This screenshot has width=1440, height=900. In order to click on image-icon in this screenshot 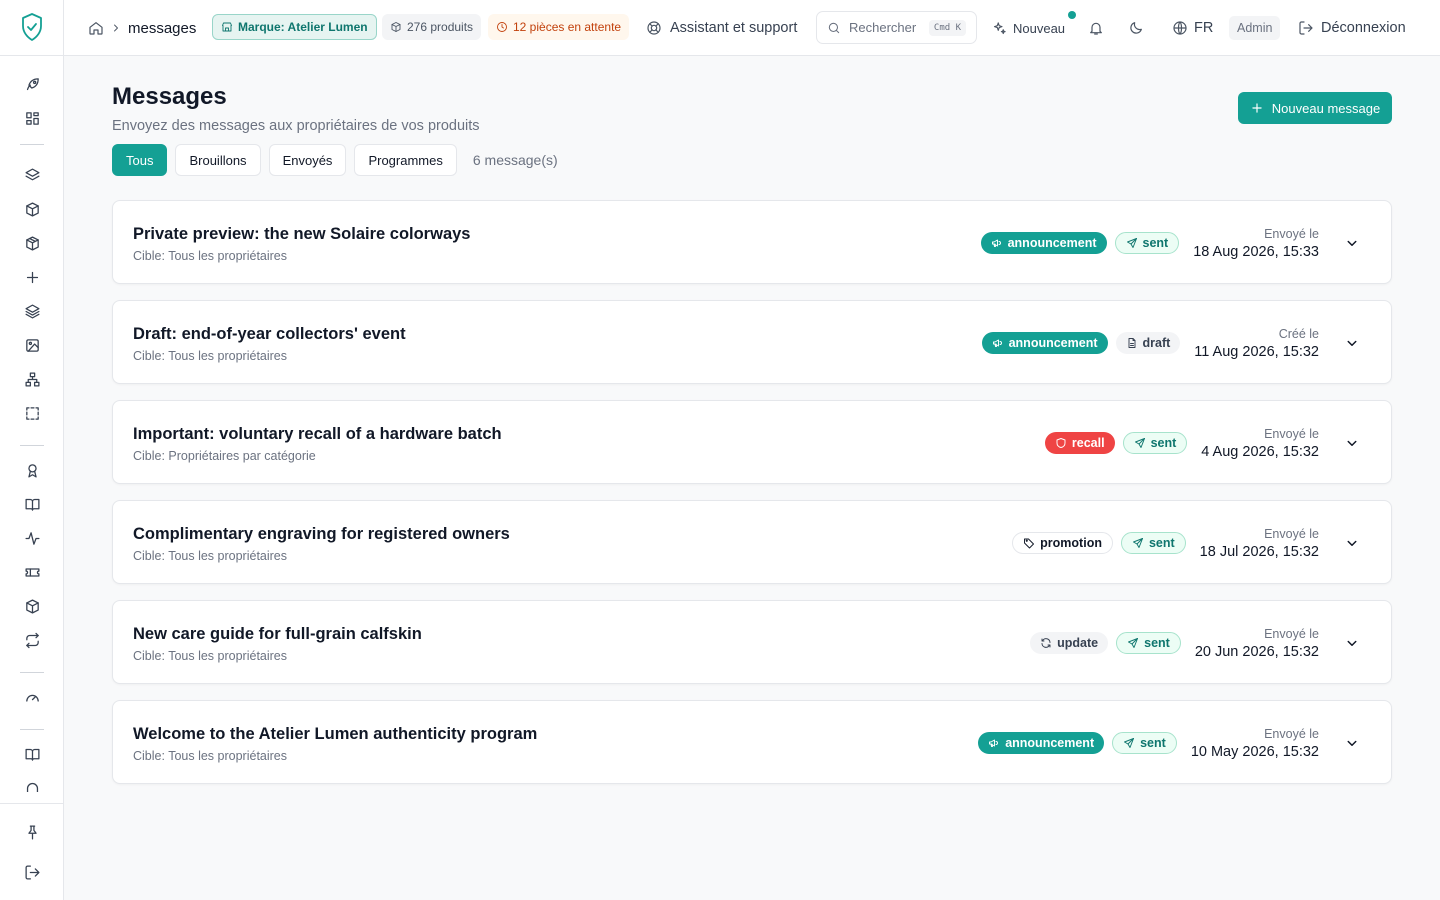, I will do `click(32, 345)`.